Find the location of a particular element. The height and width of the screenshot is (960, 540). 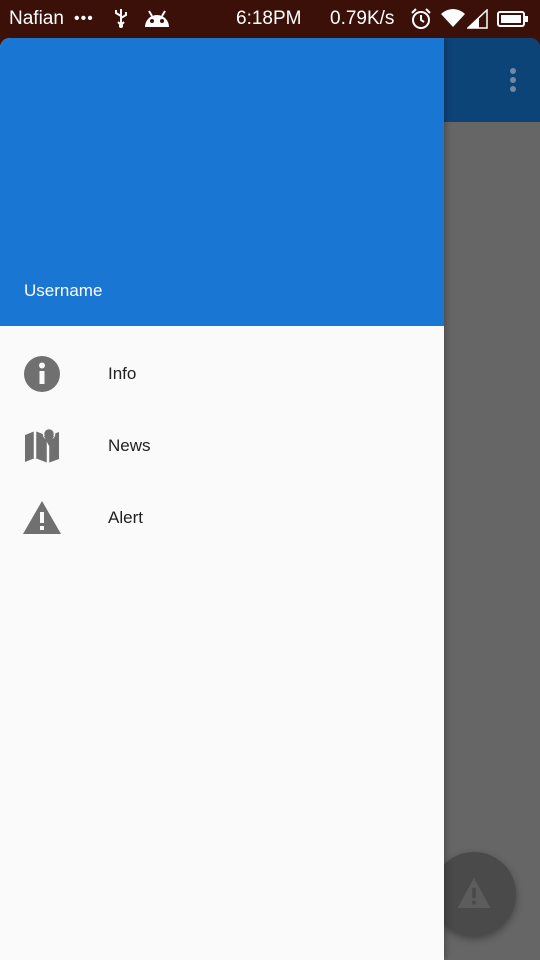

usb-icon is located at coordinates (121, 21).